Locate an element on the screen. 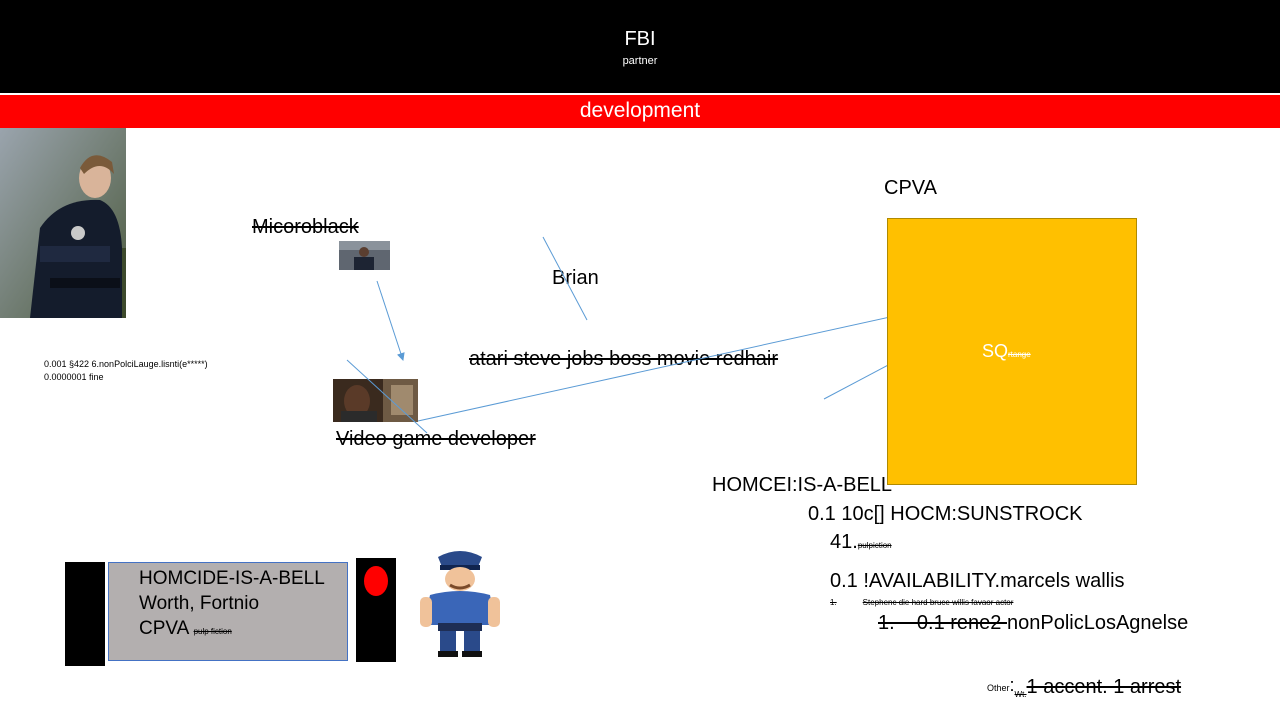  square-main-text: SQ is located at coordinates (995, 351).